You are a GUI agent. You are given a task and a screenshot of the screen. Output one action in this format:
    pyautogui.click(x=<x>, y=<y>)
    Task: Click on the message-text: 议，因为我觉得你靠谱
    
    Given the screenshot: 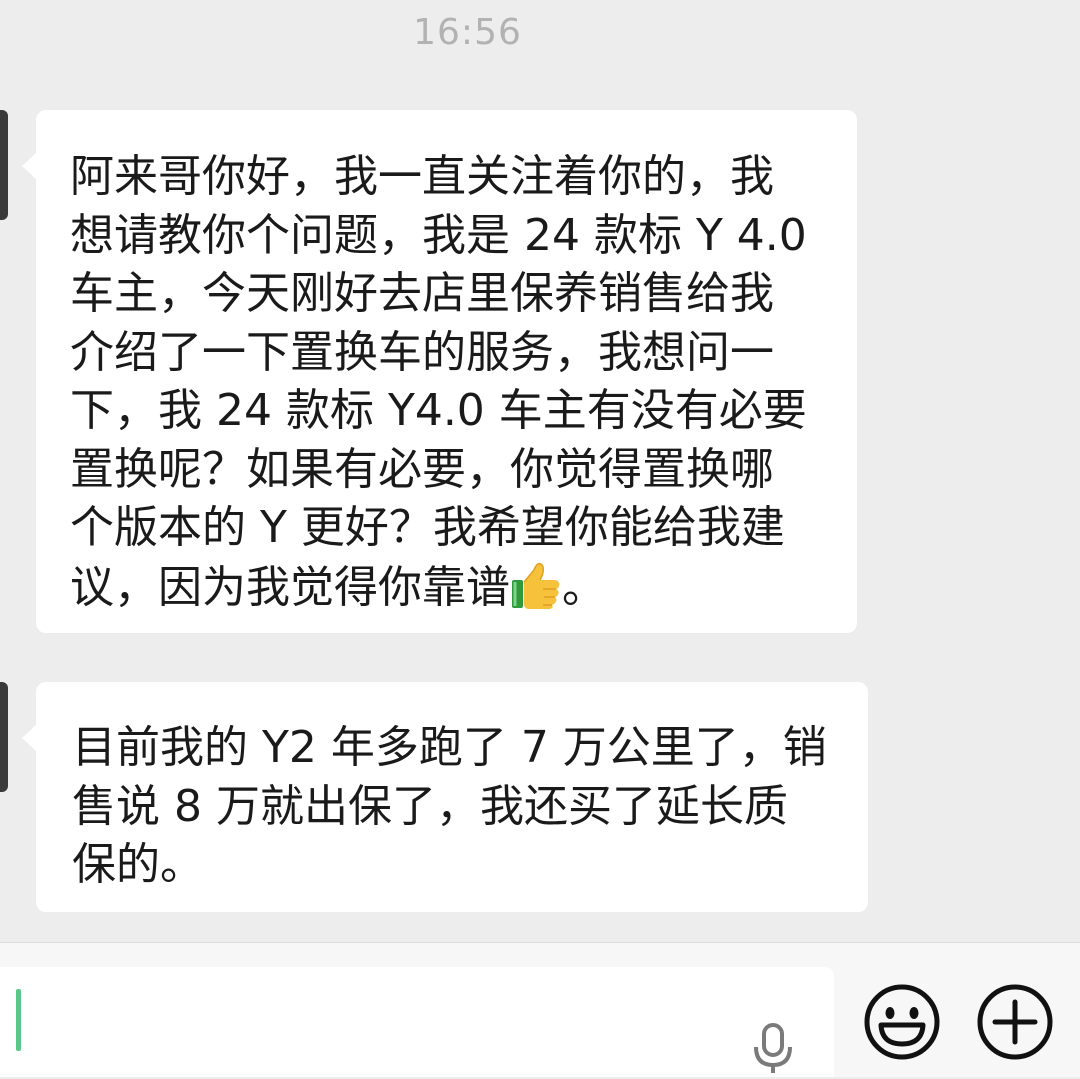 What is the action you would take?
    pyautogui.click(x=290, y=587)
    